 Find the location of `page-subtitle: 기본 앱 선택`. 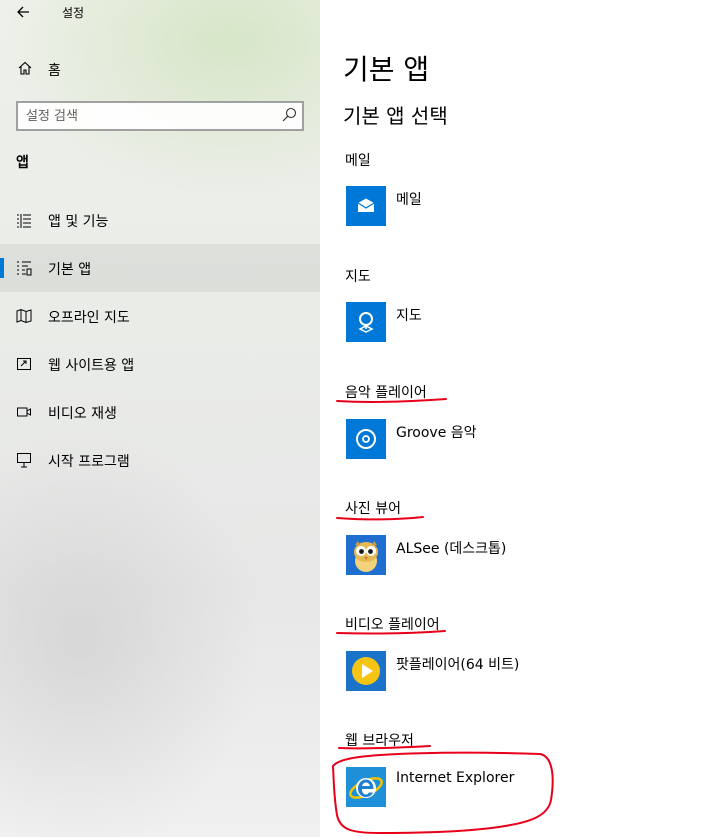

page-subtitle: 기본 앱 선택 is located at coordinates (395, 116).